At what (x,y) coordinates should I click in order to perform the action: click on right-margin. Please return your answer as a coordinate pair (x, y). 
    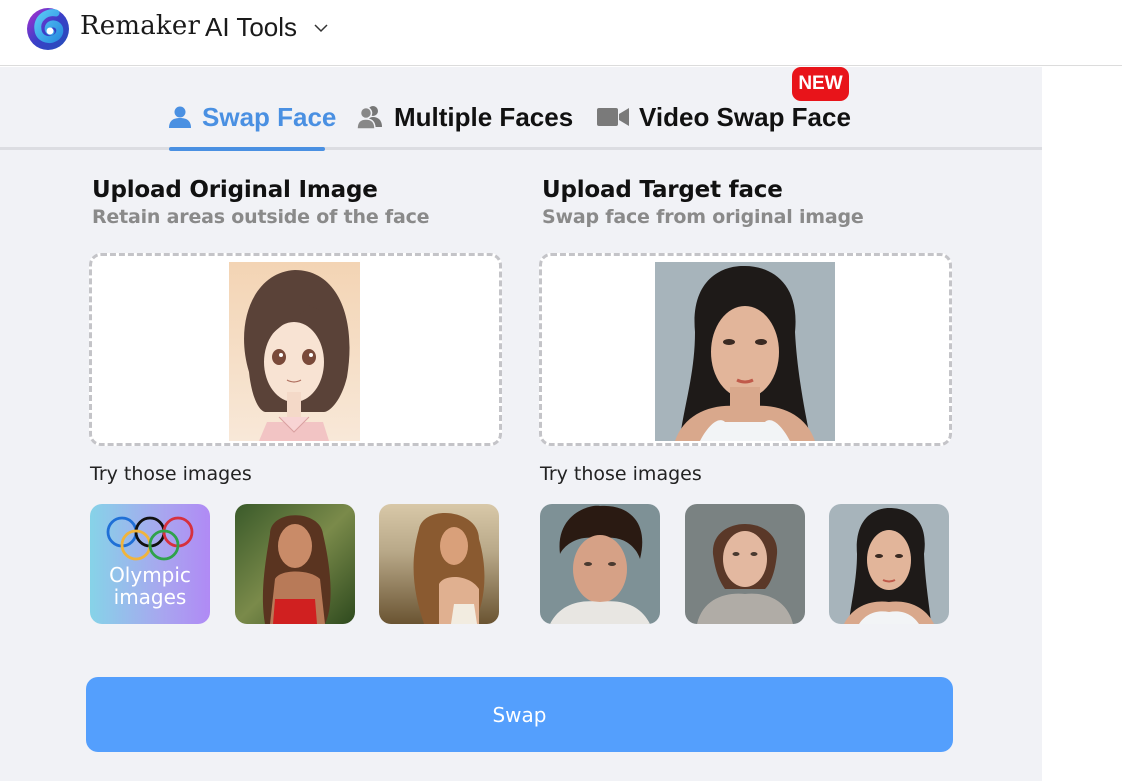
    Looking at the image, I should click on (1082, 424).